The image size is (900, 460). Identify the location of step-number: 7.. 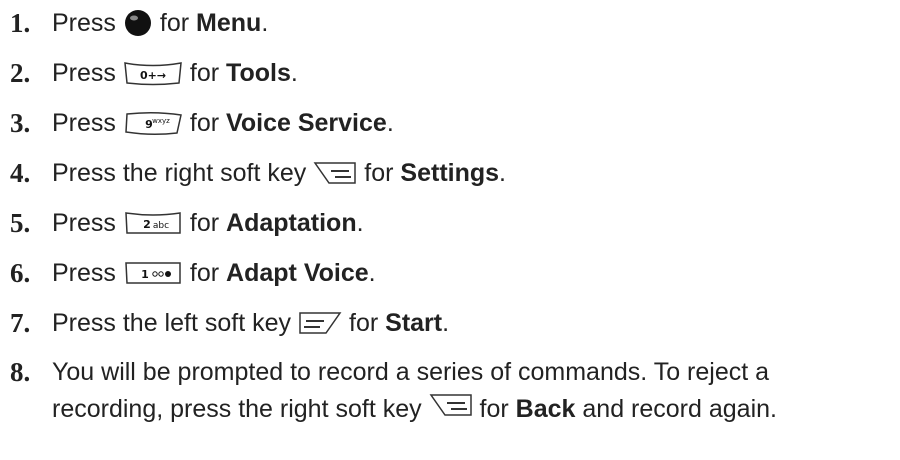
(20, 323).